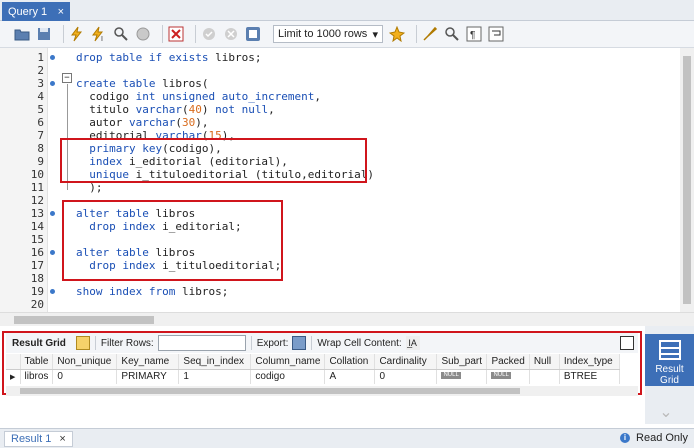 This screenshot has height=448, width=694. What do you see at coordinates (119, 83) in the screenshot?
I see `code-token: create table` at bounding box center [119, 83].